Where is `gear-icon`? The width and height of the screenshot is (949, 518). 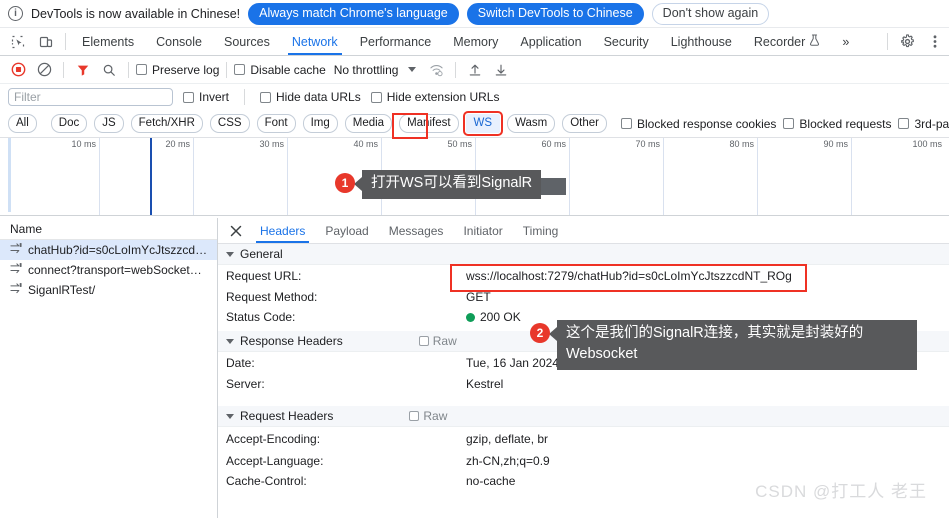 gear-icon is located at coordinates (907, 41).